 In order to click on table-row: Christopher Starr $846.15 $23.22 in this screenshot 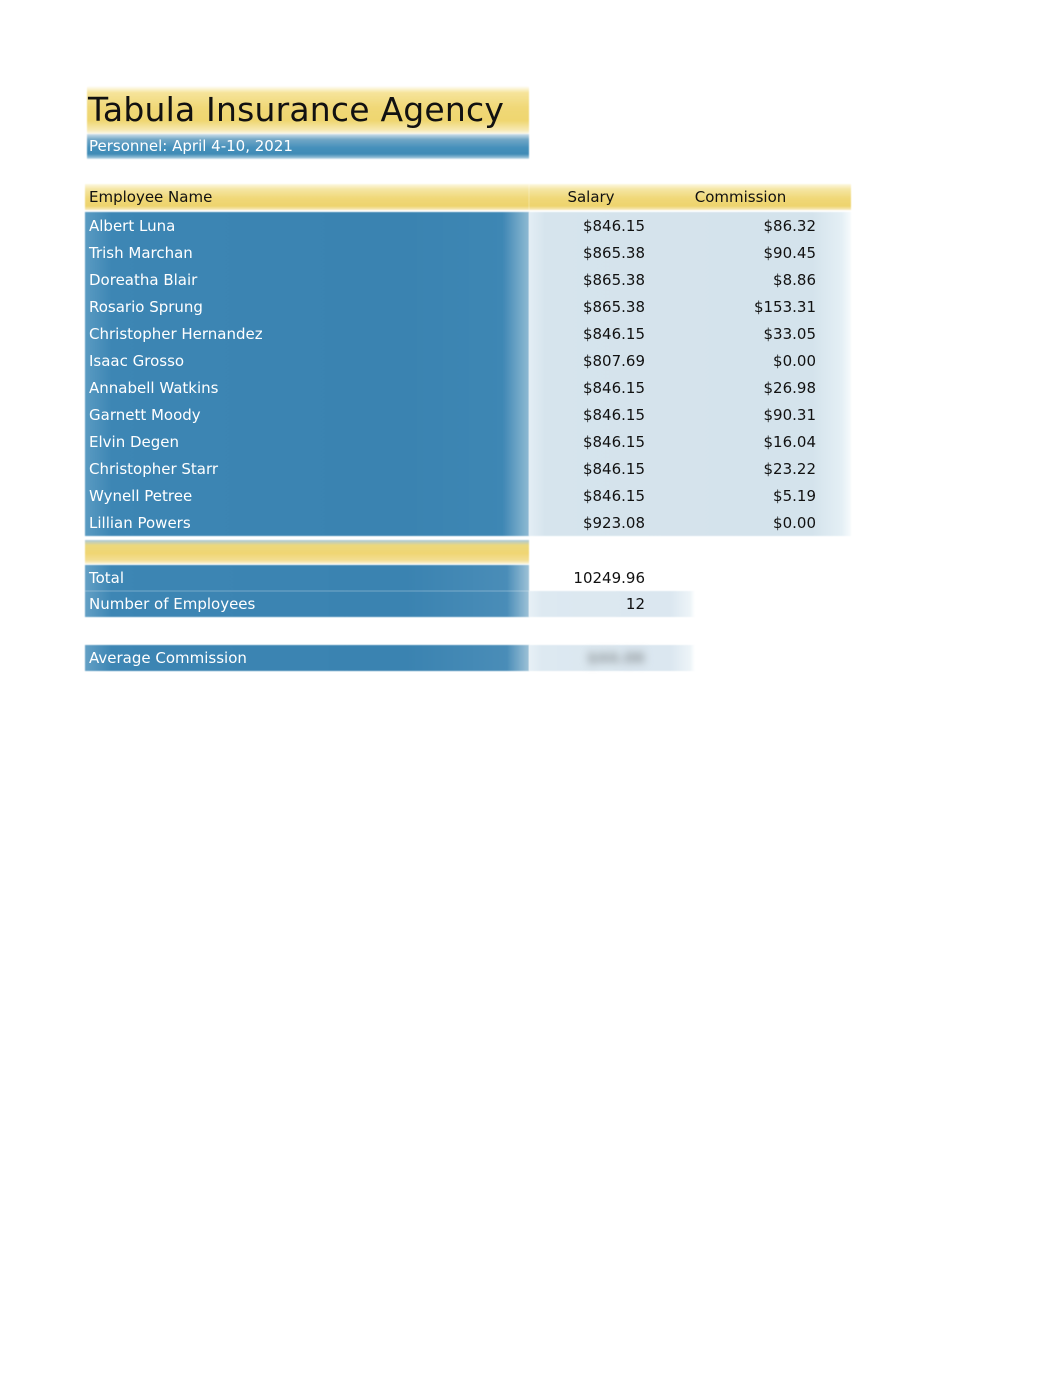, I will do `click(468, 468)`.